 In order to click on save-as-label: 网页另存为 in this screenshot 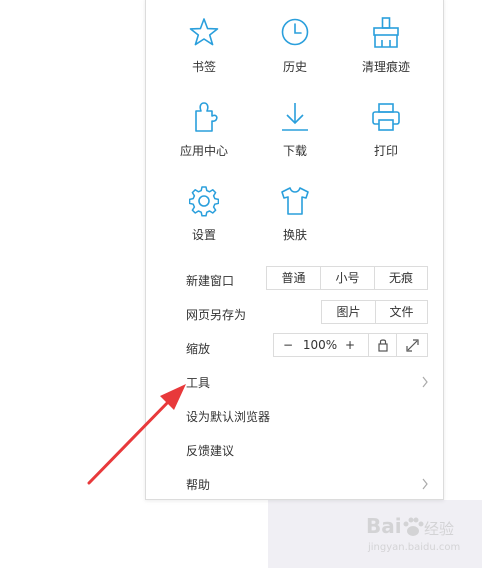, I will do `click(216, 315)`.